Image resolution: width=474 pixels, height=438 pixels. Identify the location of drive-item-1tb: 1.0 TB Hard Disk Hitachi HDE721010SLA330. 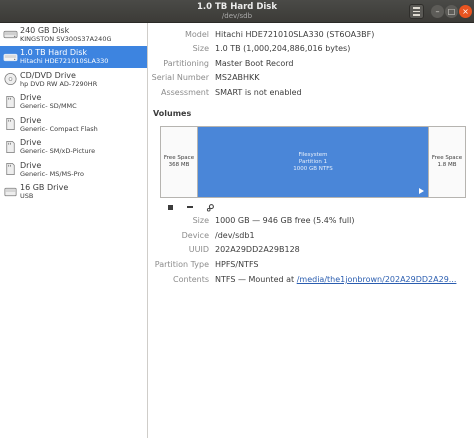
(73, 56).